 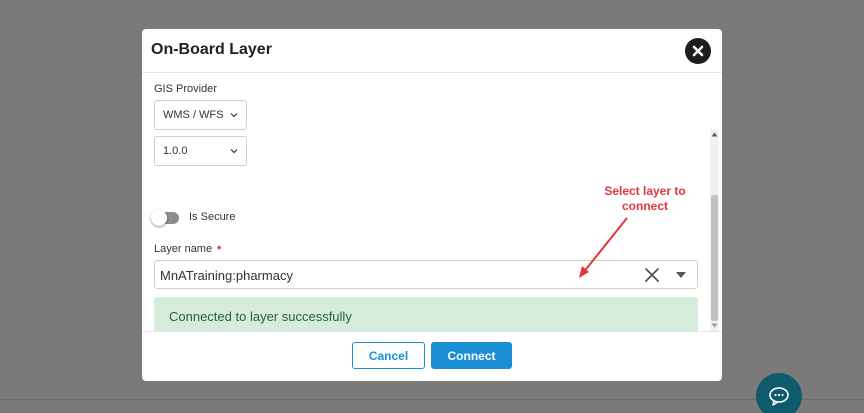 I want to click on modal-footer: Cancel Connect, so click(x=432, y=356).